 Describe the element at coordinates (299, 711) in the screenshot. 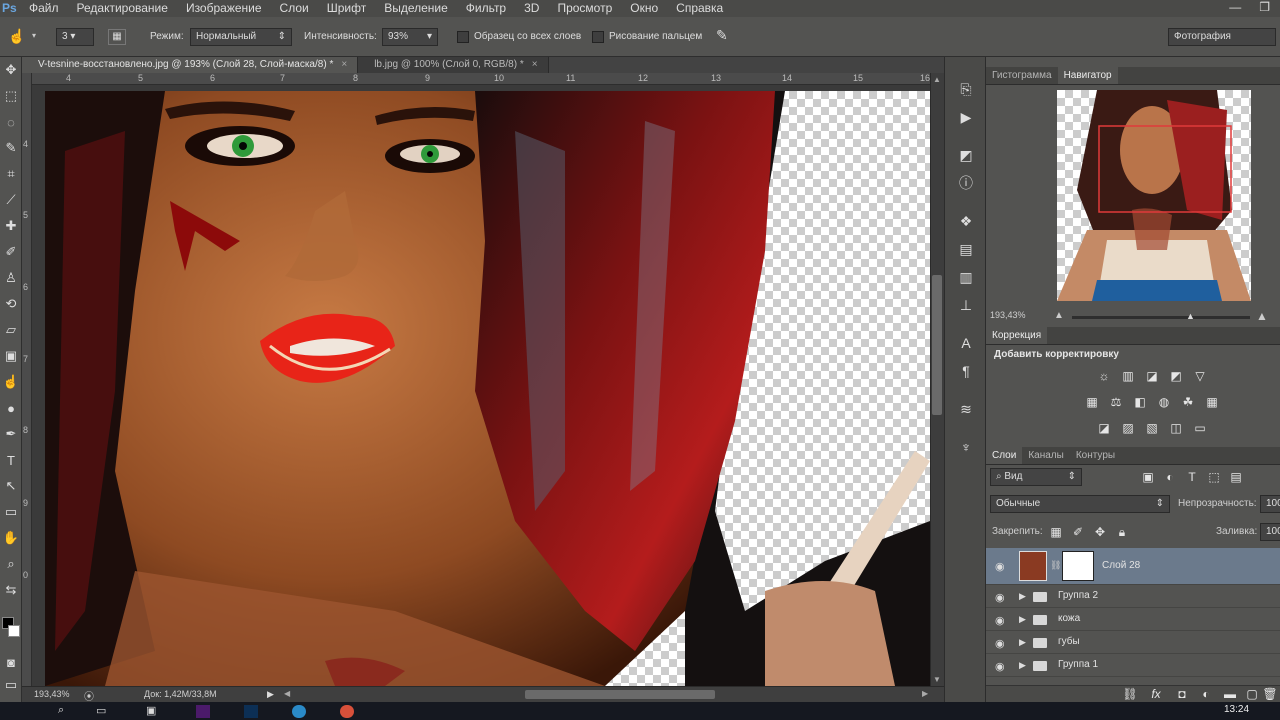

I see `skype-icon` at that location.